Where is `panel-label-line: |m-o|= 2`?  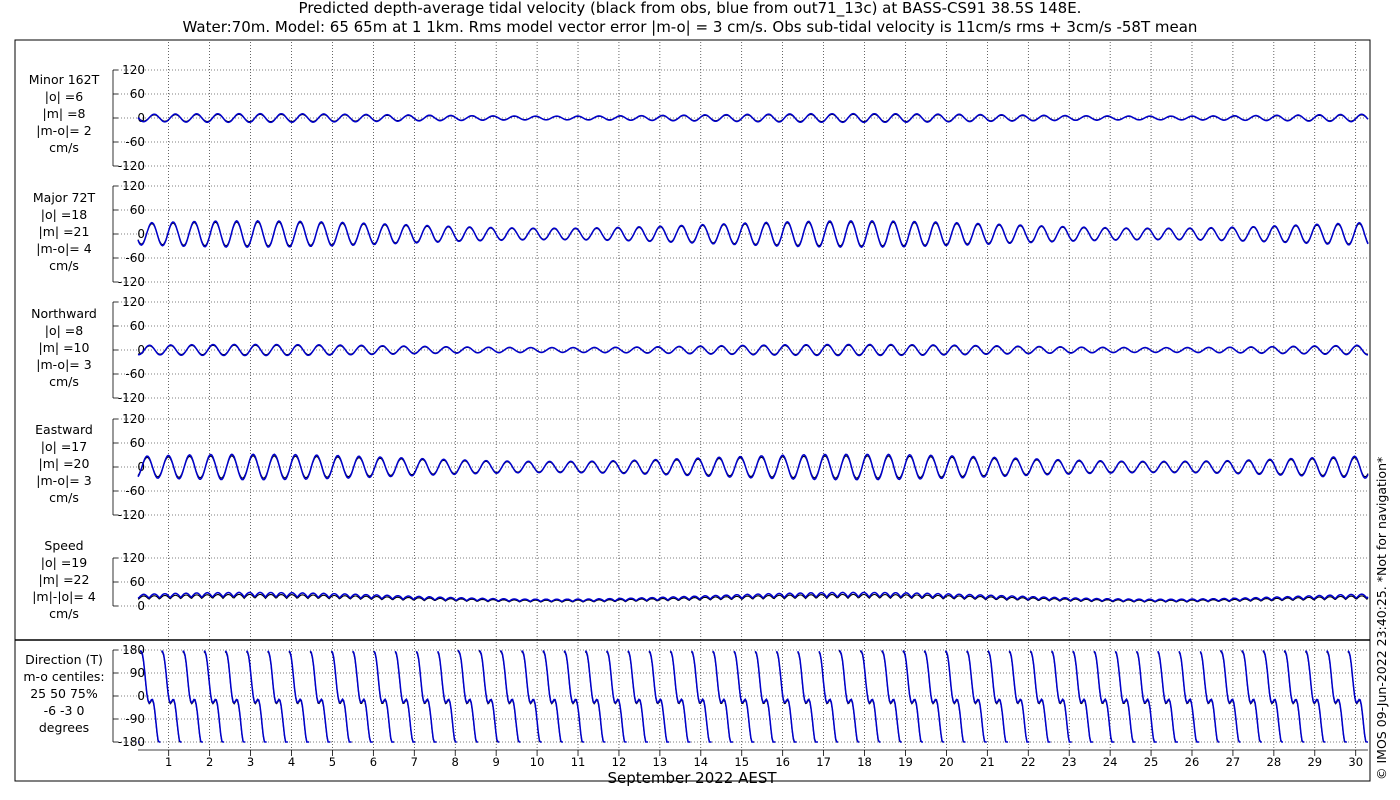 panel-label-line: |m-o|= 2 is located at coordinates (63, 130).